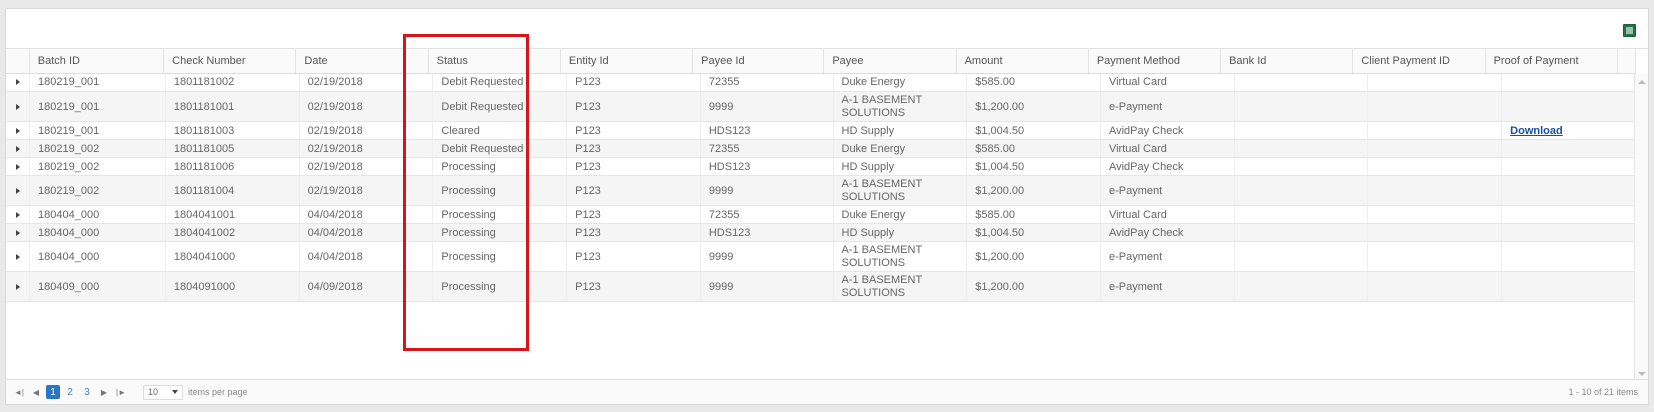 The image size is (1654, 412). I want to click on cell-amount: $585.00, so click(1033, 82).